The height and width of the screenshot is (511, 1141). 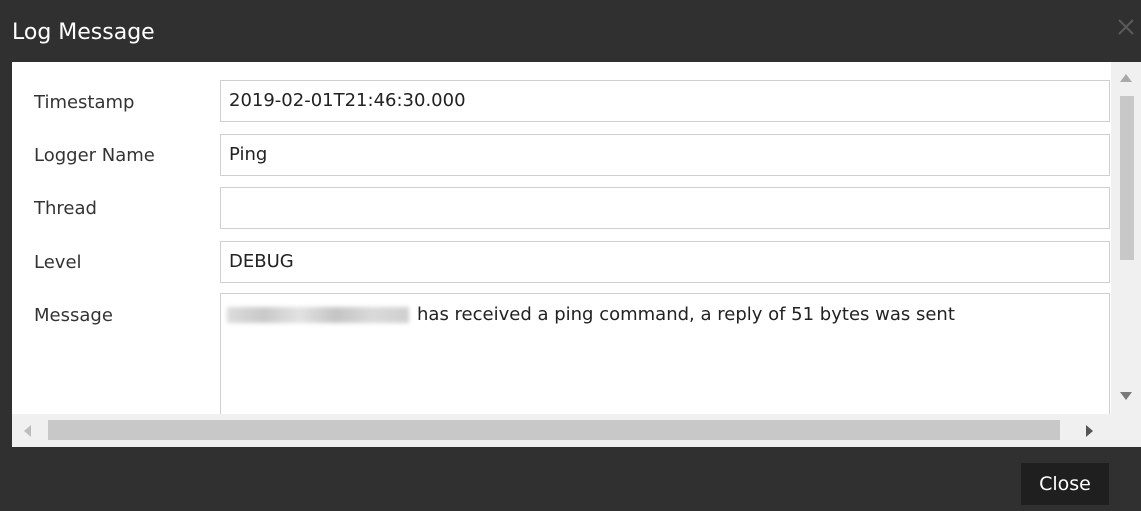 I want to click on scroll-left-arrow-icon, so click(x=27, y=431).